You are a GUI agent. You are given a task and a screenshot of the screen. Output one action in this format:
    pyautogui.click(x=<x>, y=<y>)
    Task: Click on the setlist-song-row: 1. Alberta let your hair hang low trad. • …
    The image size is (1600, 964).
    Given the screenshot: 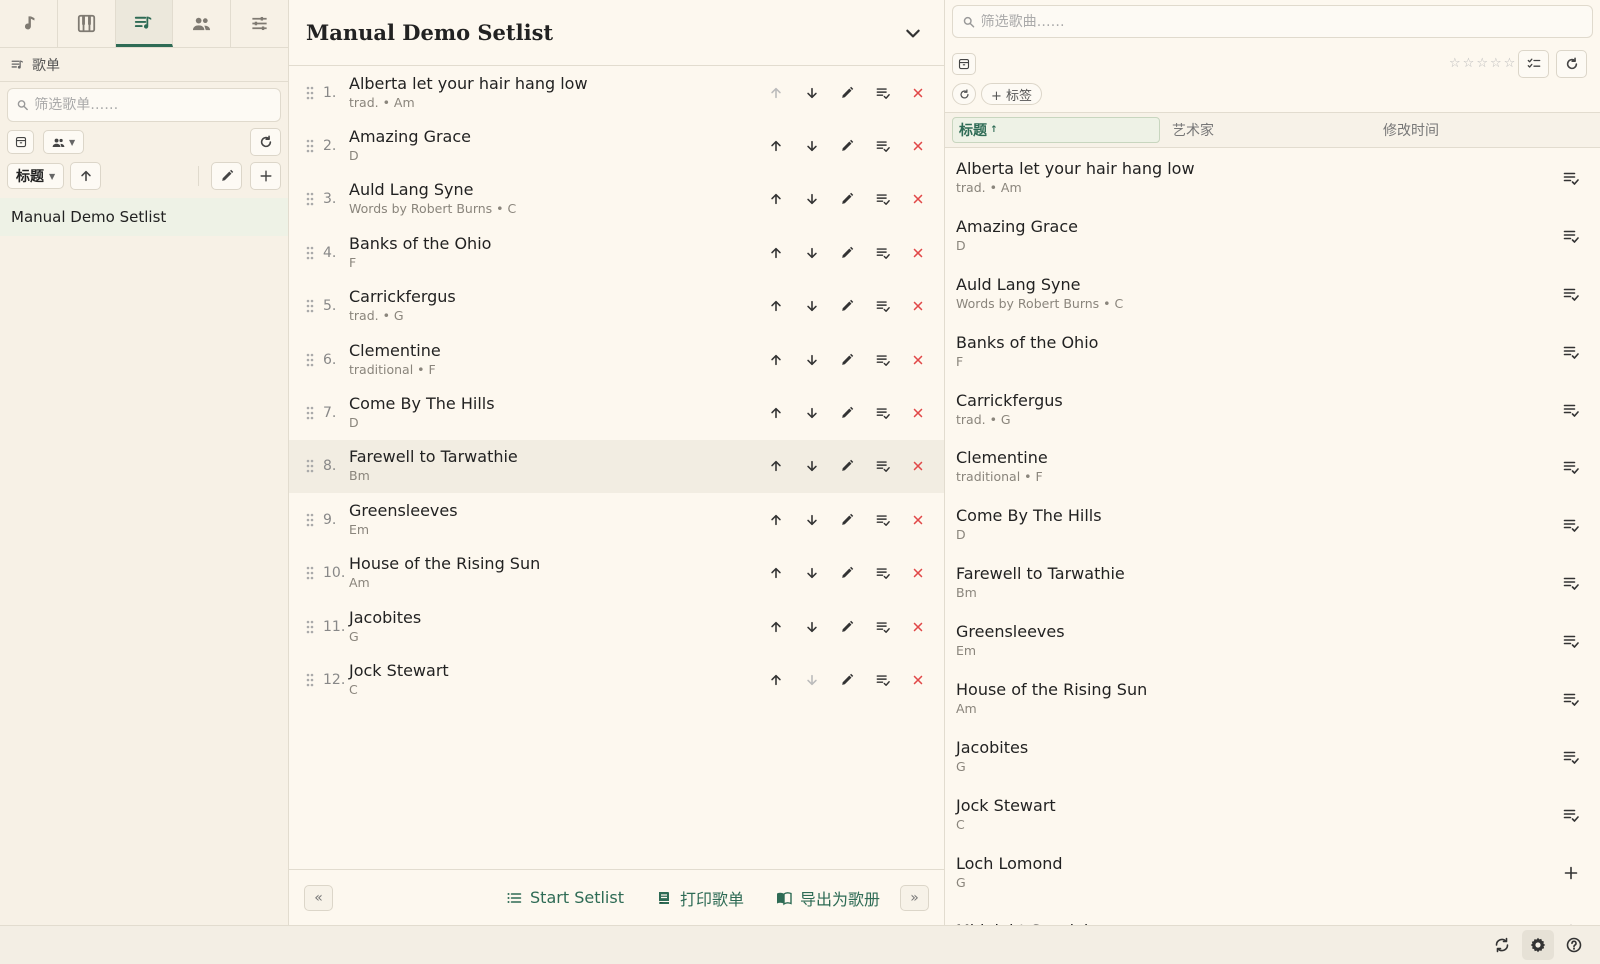 What is the action you would take?
    pyautogui.click(x=616, y=92)
    